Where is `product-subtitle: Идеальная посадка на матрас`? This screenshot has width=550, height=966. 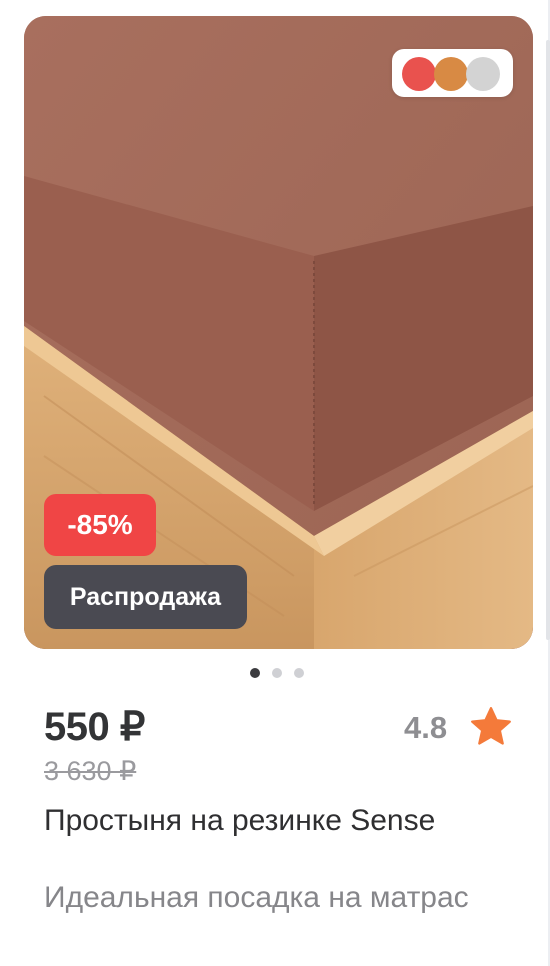
product-subtitle: Идеальная посадка на матрас is located at coordinates (256, 897).